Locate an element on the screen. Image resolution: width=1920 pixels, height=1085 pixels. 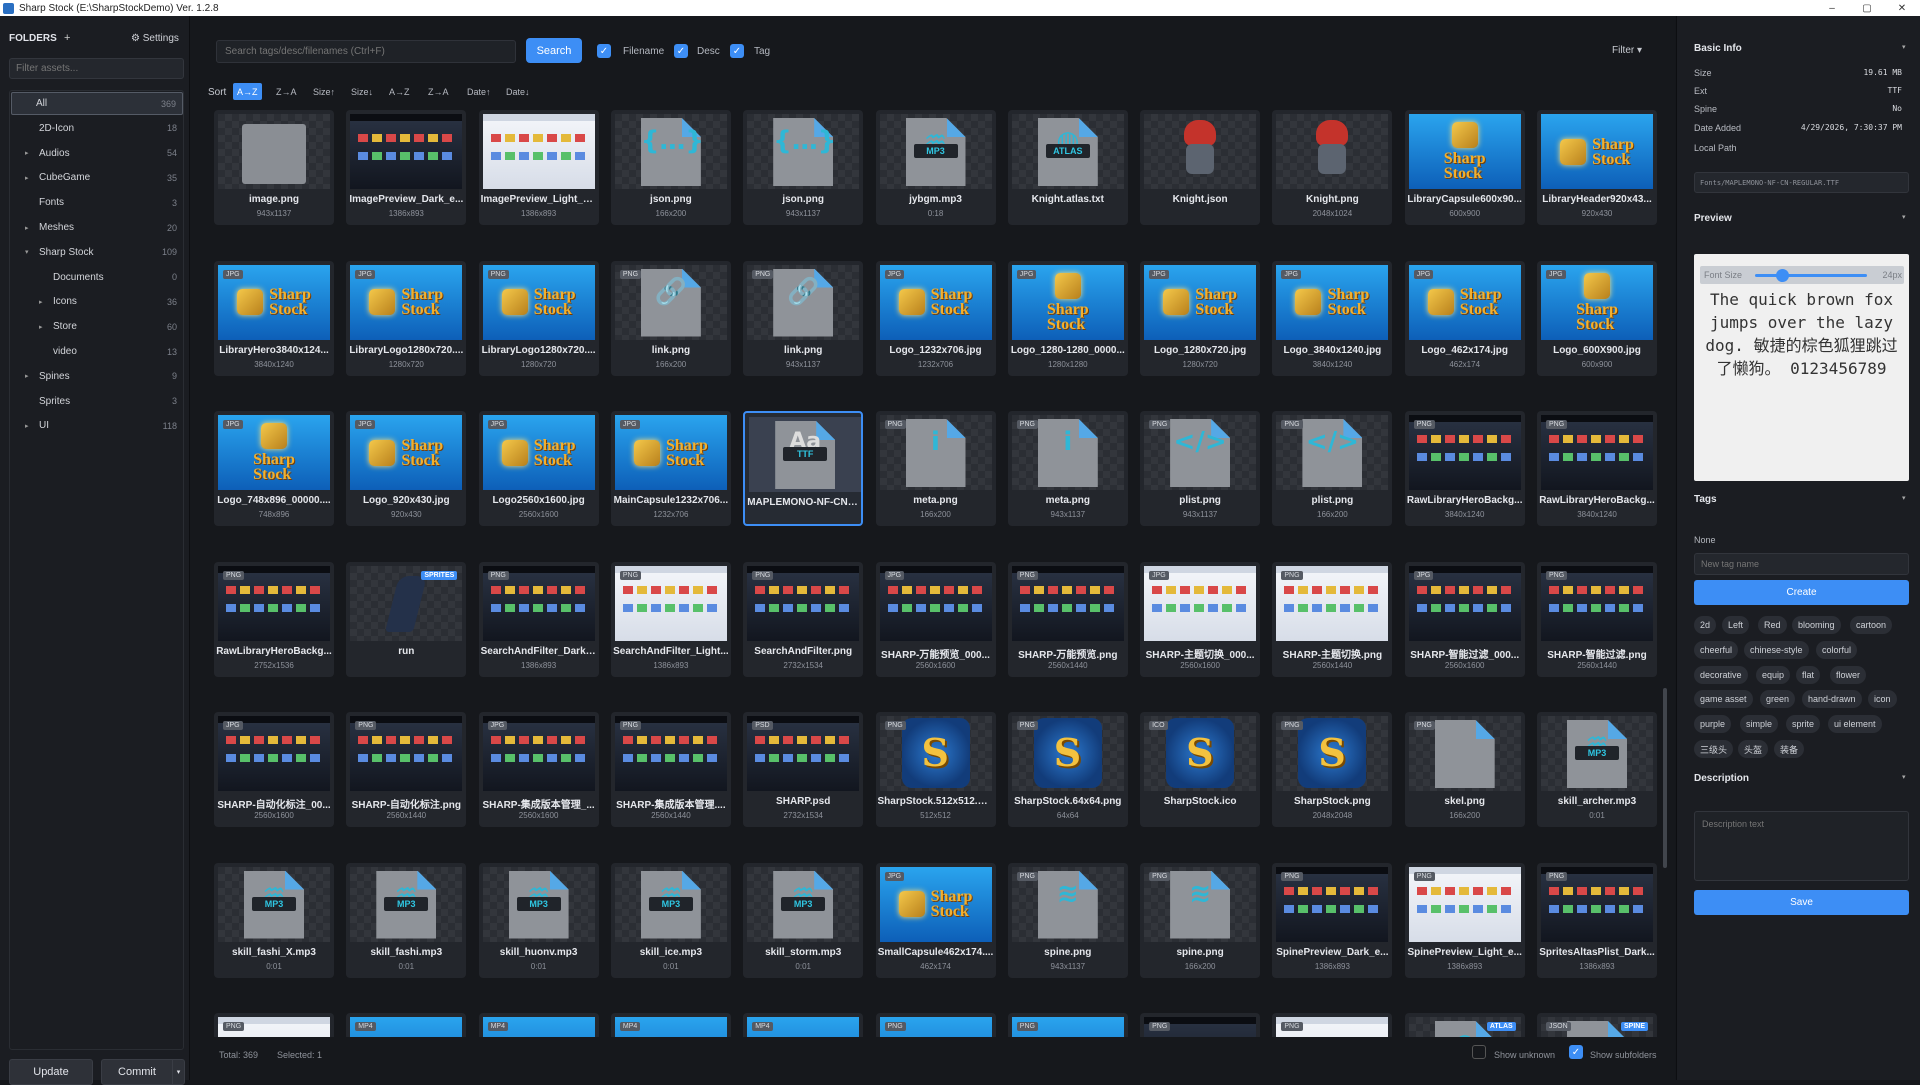
sort-option-1: Z→A is located at coordinates (286, 91).